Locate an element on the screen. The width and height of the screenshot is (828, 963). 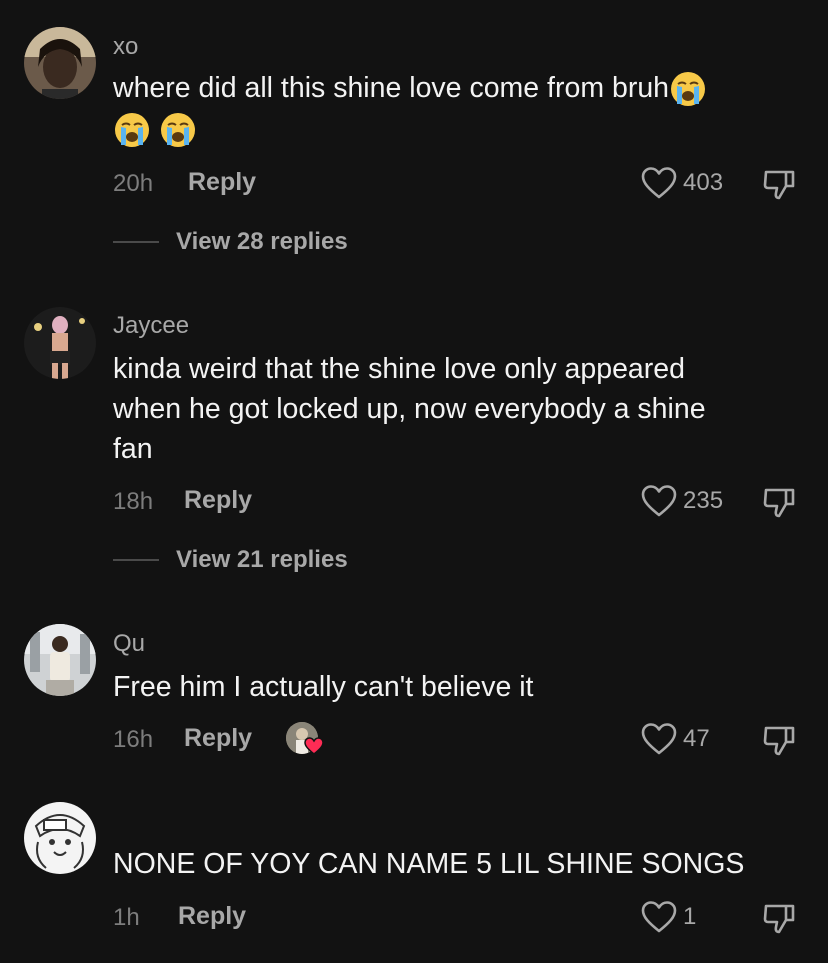
comment-text: NONE OF YOY CAN NAME 5 LIL SHINE SONGS is located at coordinates (429, 864).